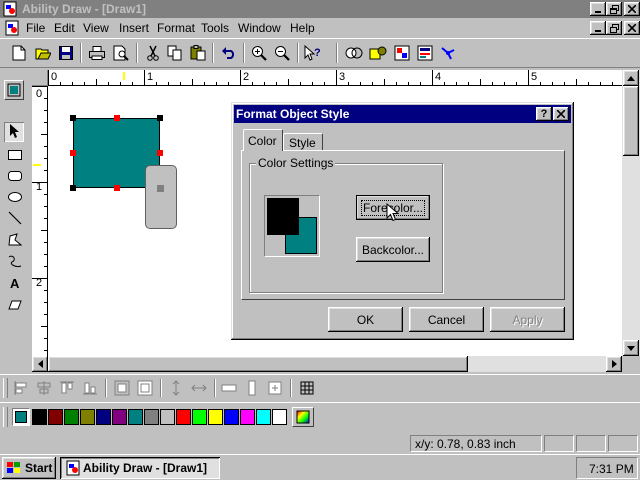 This screenshot has height=480, width=640. Describe the element at coordinates (97, 53) in the screenshot. I see `print-button` at that location.